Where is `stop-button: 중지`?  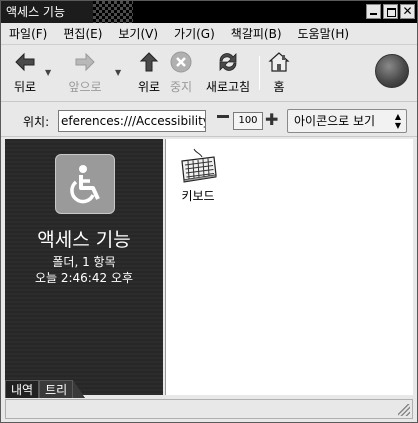 stop-button: 중지 is located at coordinates (181, 72).